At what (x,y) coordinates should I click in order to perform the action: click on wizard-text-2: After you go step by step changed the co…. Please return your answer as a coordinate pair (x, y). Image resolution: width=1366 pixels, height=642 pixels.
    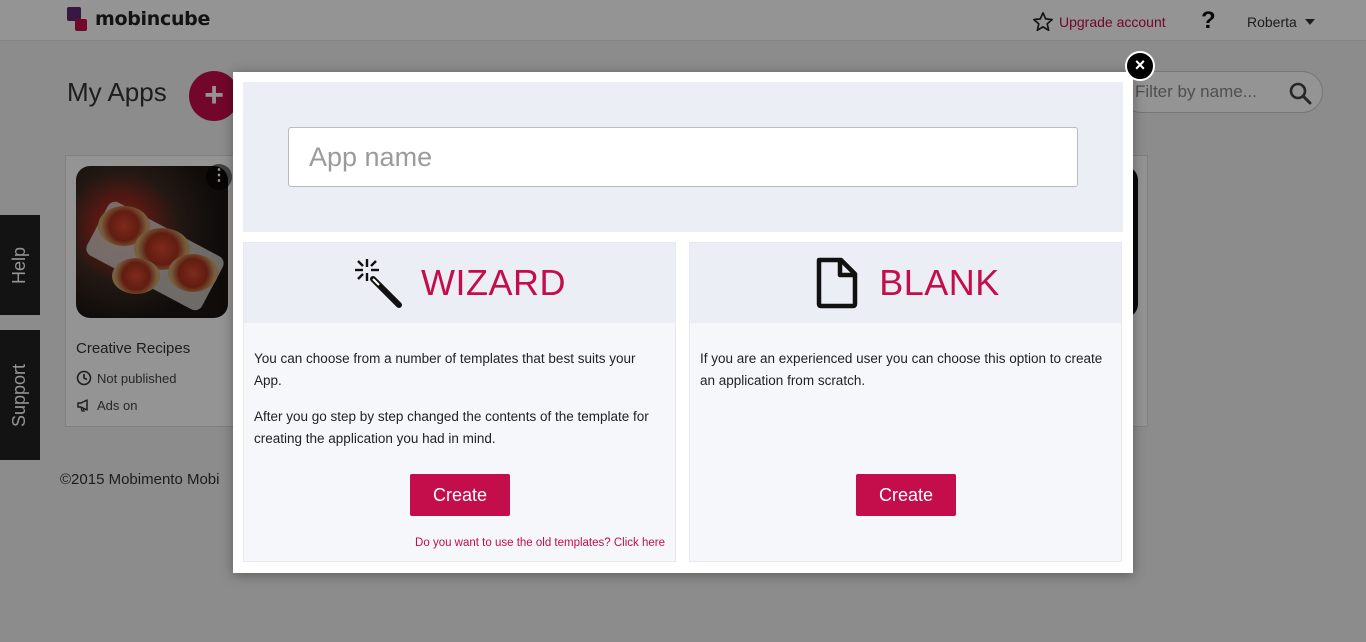
    Looking at the image, I should click on (451, 427).